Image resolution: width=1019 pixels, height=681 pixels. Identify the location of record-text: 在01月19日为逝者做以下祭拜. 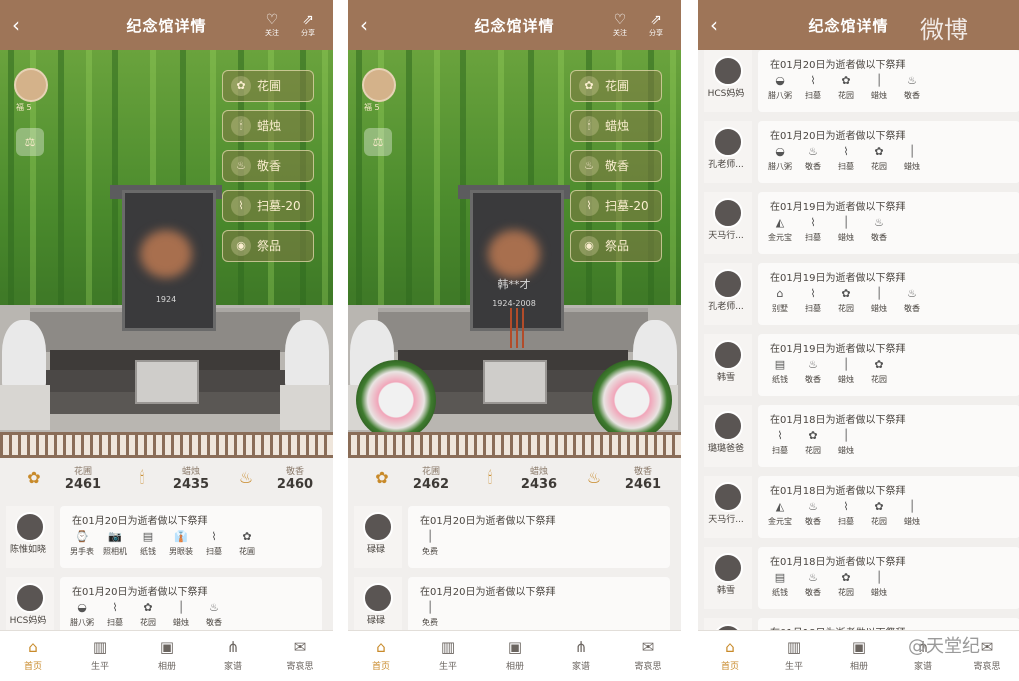
(838, 207).